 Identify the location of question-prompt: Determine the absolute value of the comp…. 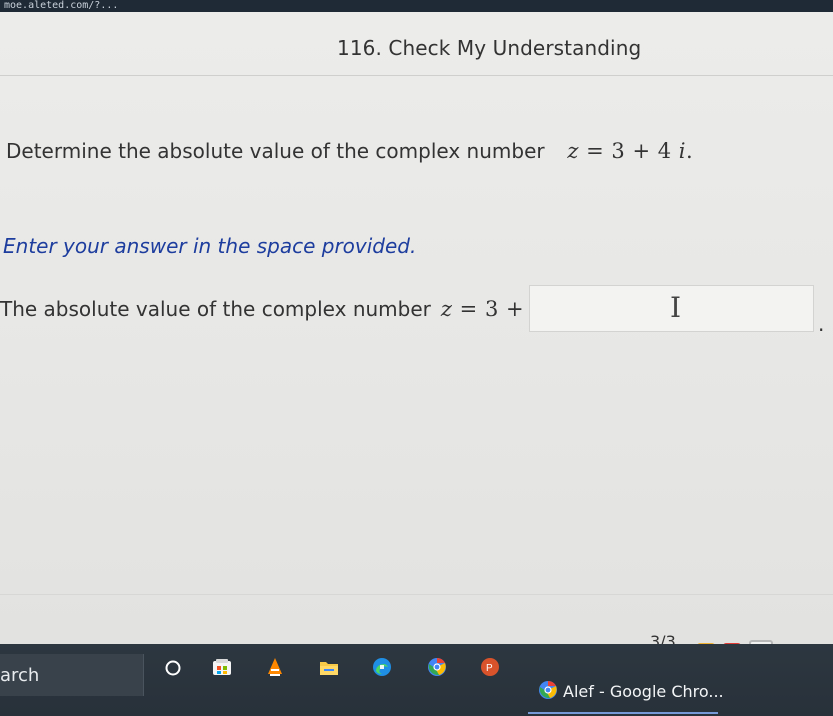
(349, 151).